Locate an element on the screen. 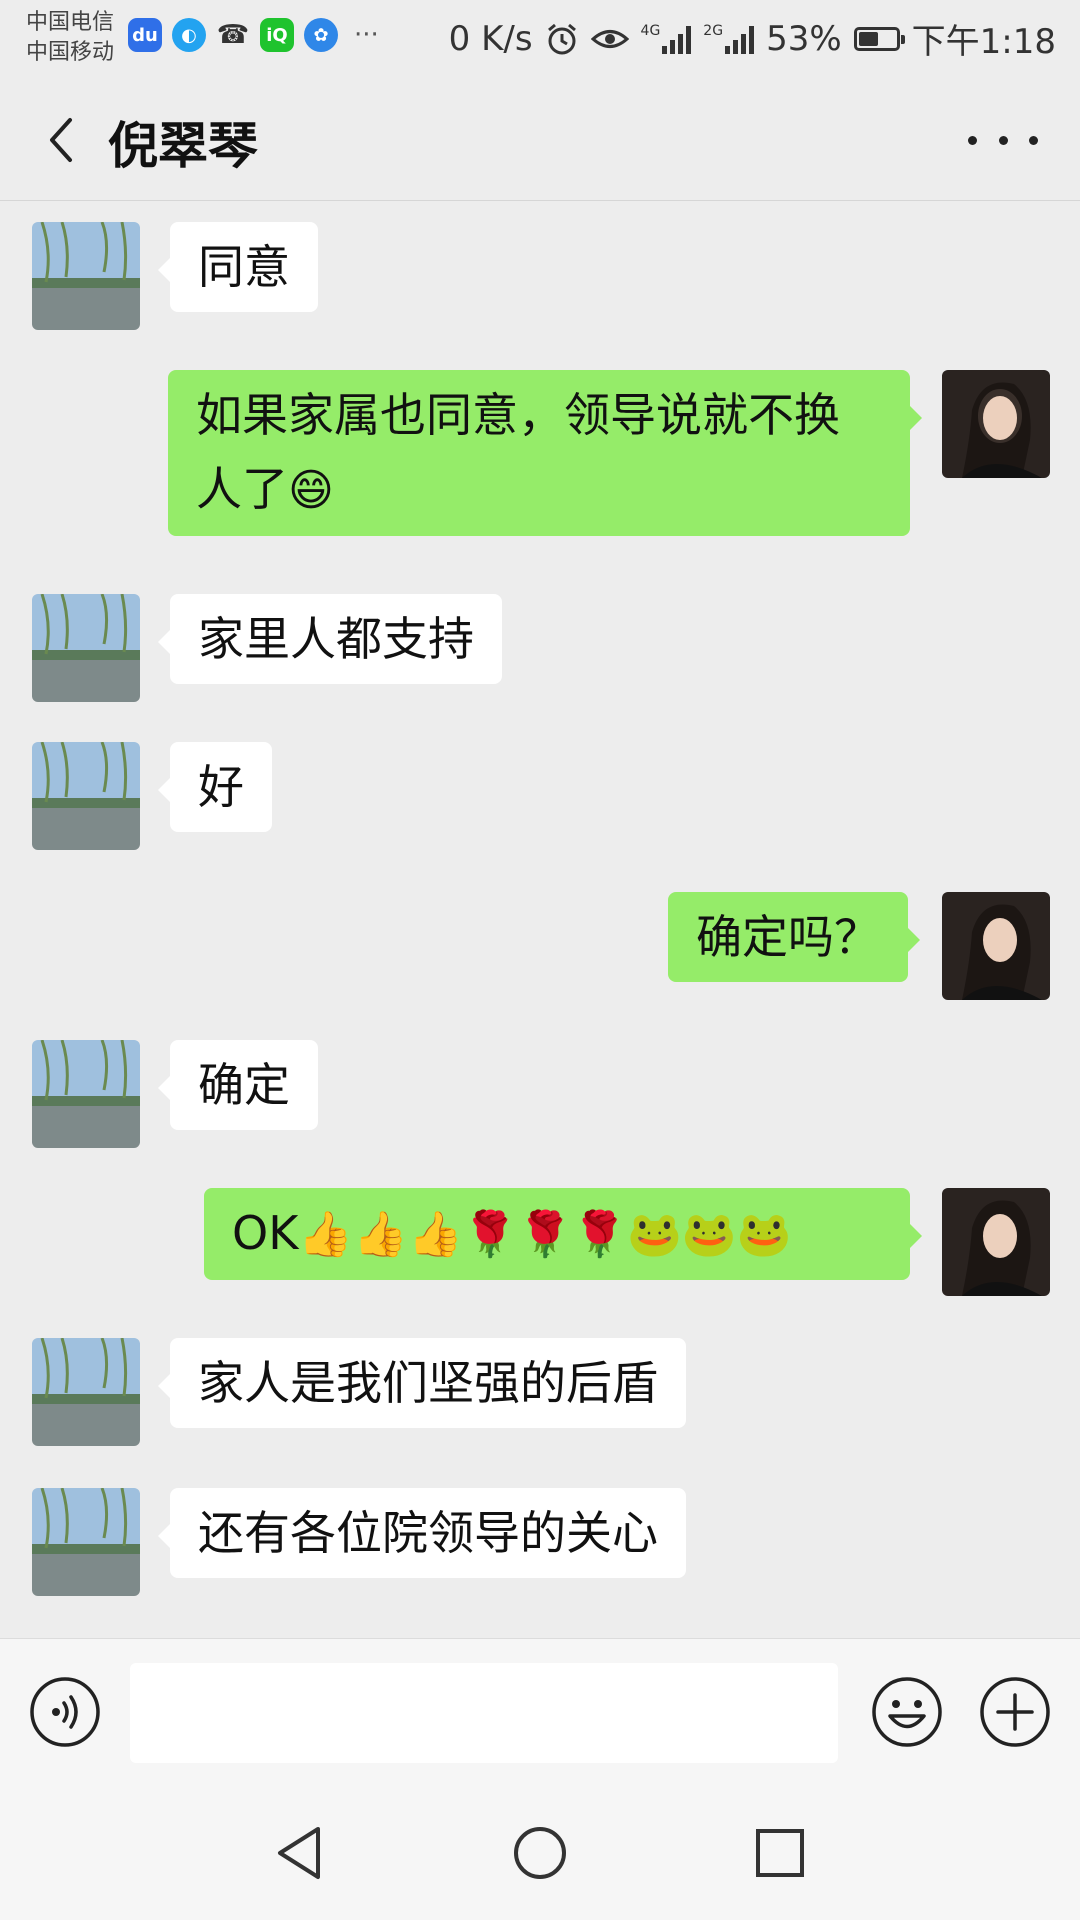 The image size is (1080, 1920). grin-emoji: 😄 is located at coordinates (311, 490).